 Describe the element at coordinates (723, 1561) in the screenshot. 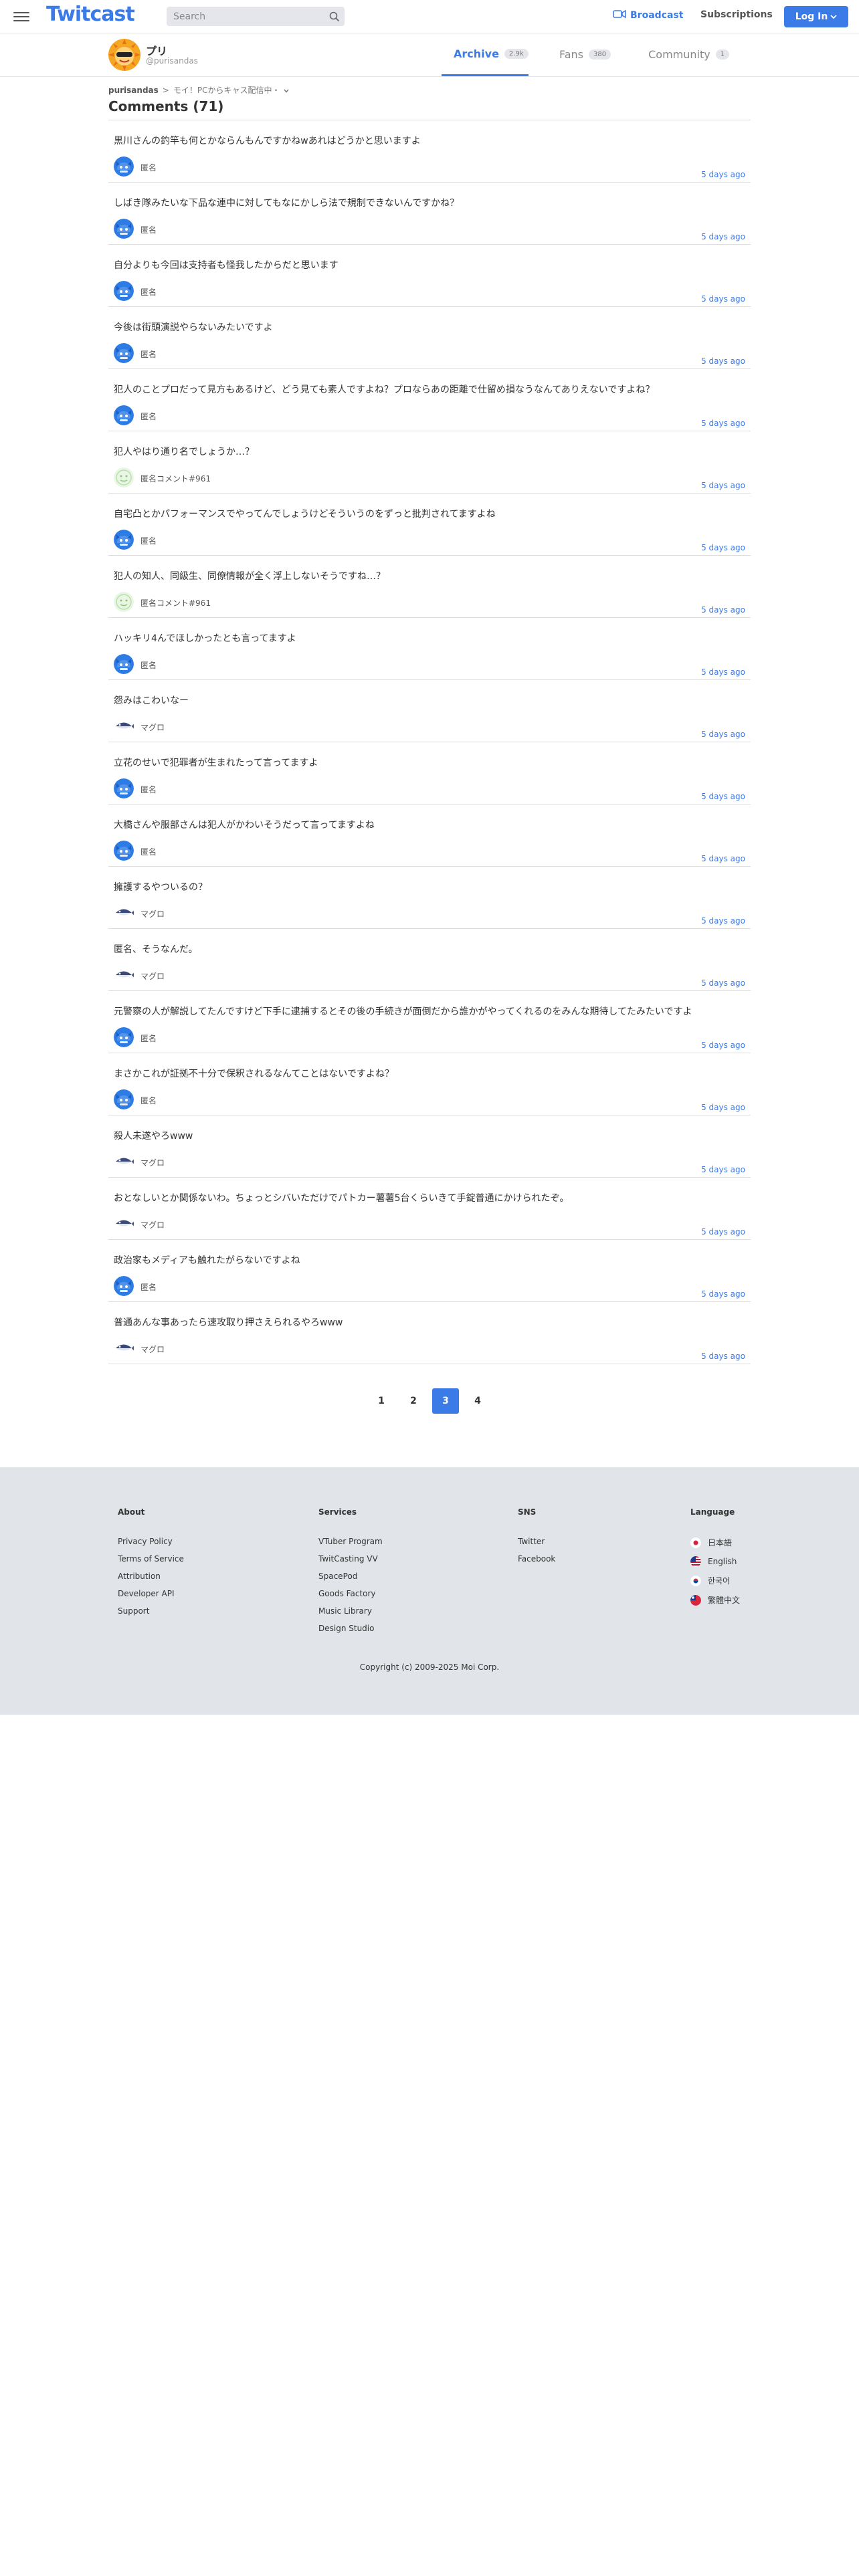

I see `language-label: English` at that location.